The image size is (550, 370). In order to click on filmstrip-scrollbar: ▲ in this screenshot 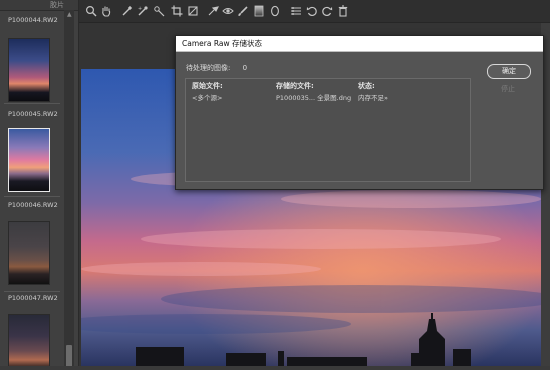, I will do `click(69, 188)`.